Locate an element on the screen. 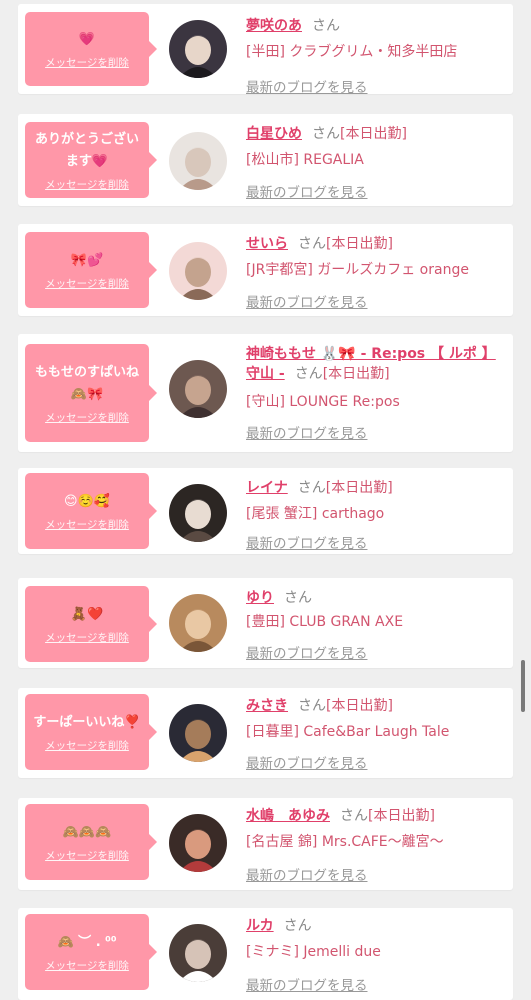  name-line: 白星ひめ さん[本日出勤] is located at coordinates (377, 134).